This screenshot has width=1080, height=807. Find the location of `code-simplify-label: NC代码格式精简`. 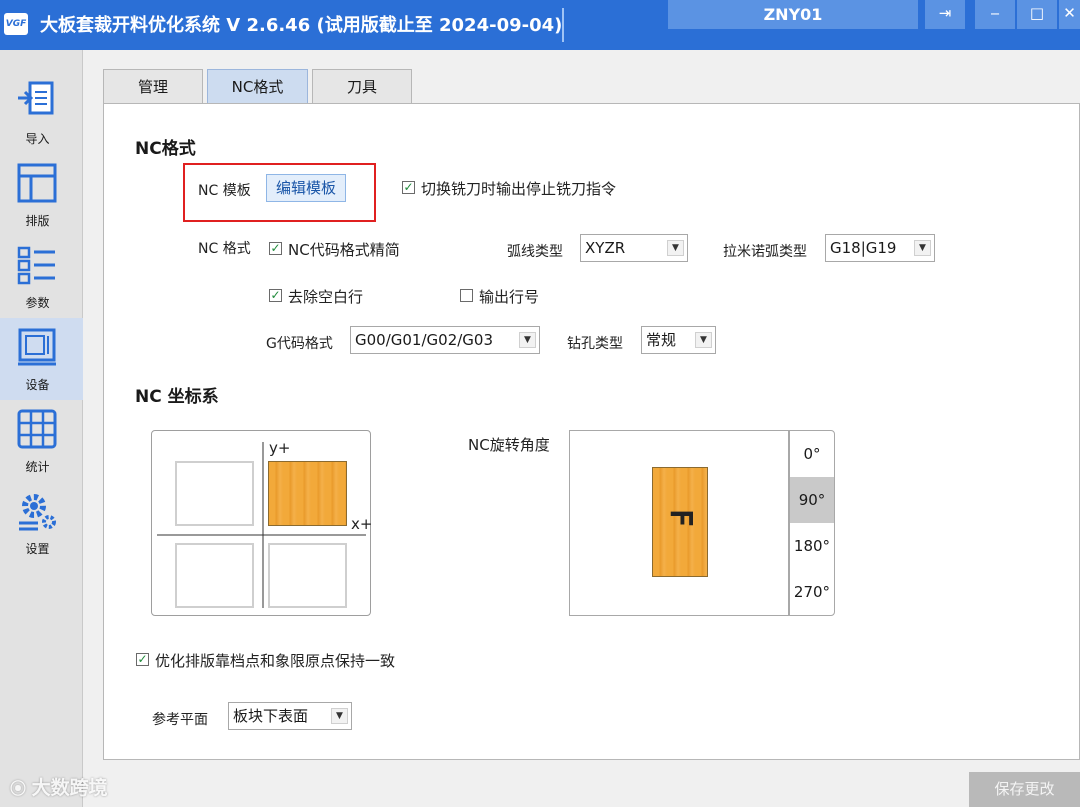

code-simplify-label: NC代码格式精简 is located at coordinates (344, 250).